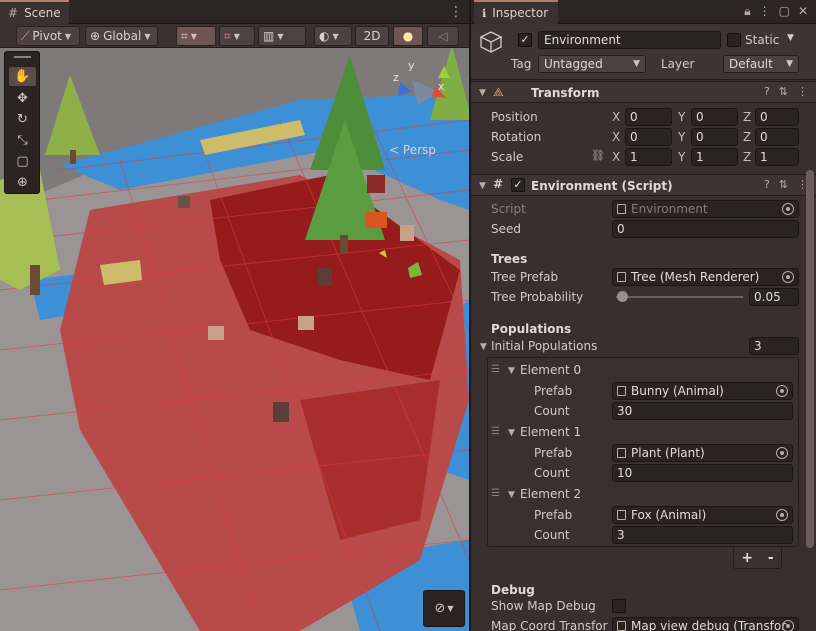  Describe the element at coordinates (394, 150) in the screenshot. I see `persp-arrow-icon: <` at that location.